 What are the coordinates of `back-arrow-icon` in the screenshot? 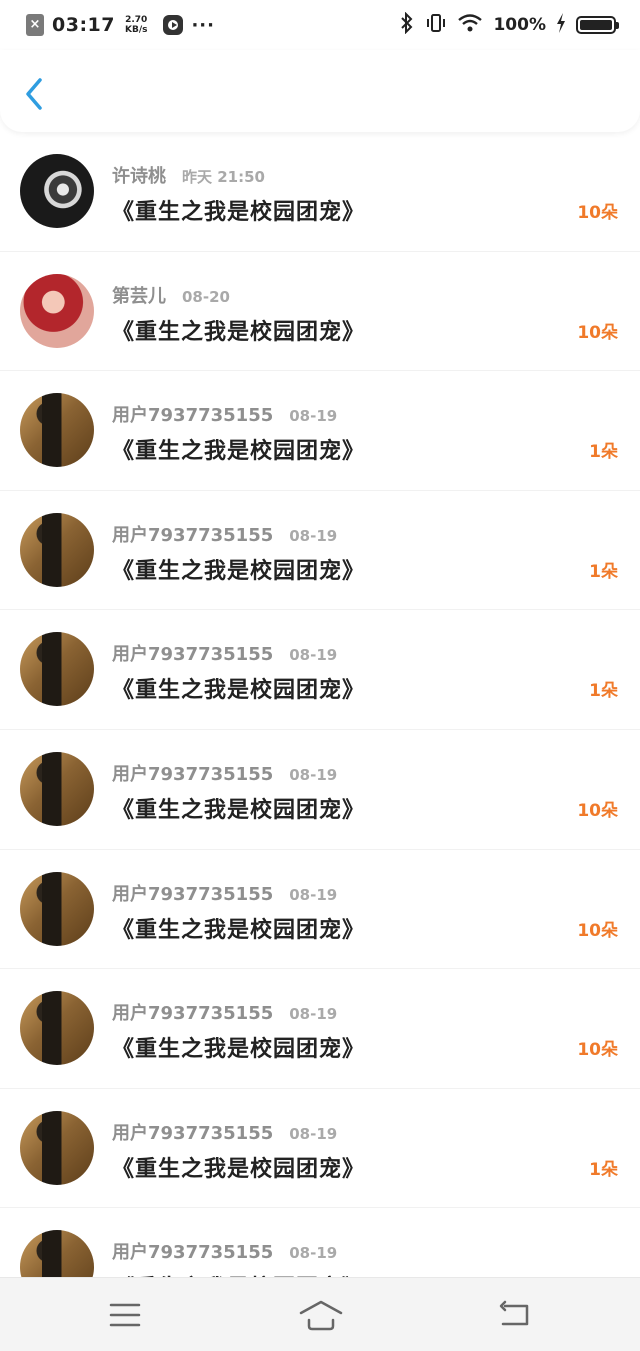 It's located at (514, 1313).